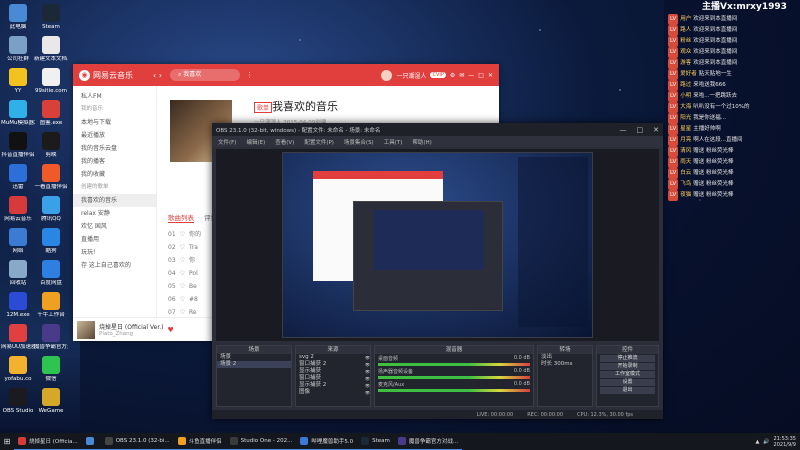 The height and width of the screenshot is (450, 800). I want to click on taskbar-item, so click(91, 441).